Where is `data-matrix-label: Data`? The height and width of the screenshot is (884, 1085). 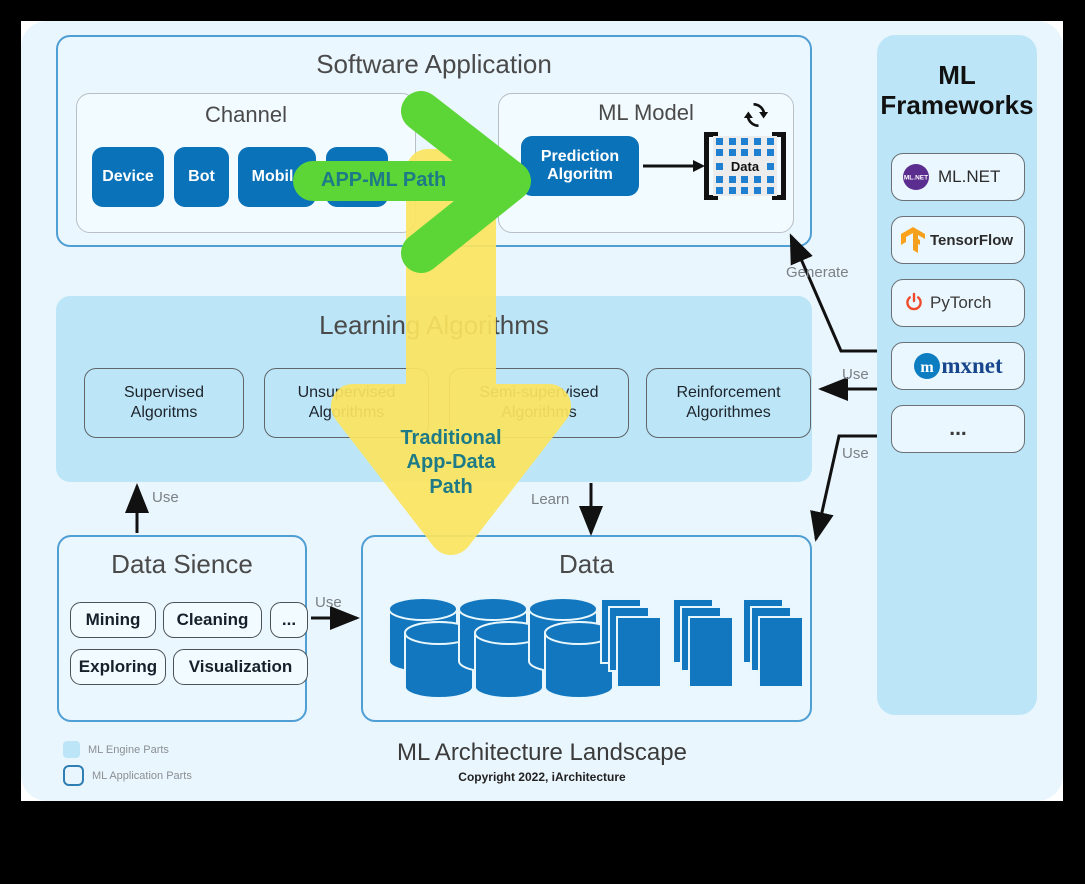
data-matrix-label: Data is located at coordinates (745, 166).